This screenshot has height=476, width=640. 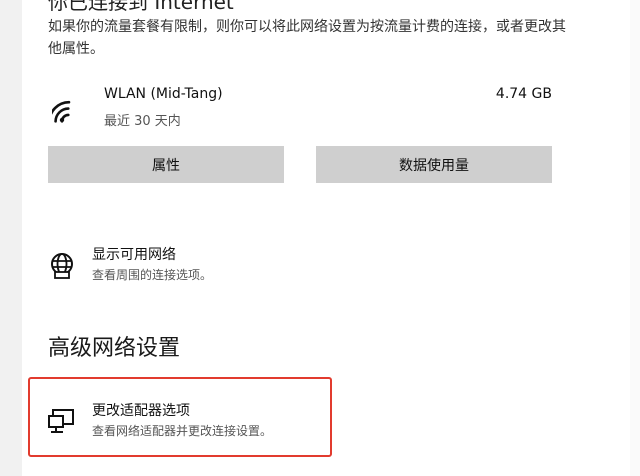 What do you see at coordinates (61, 112) in the screenshot?
I see `wifi-icon` at bounding box center [61, 112].